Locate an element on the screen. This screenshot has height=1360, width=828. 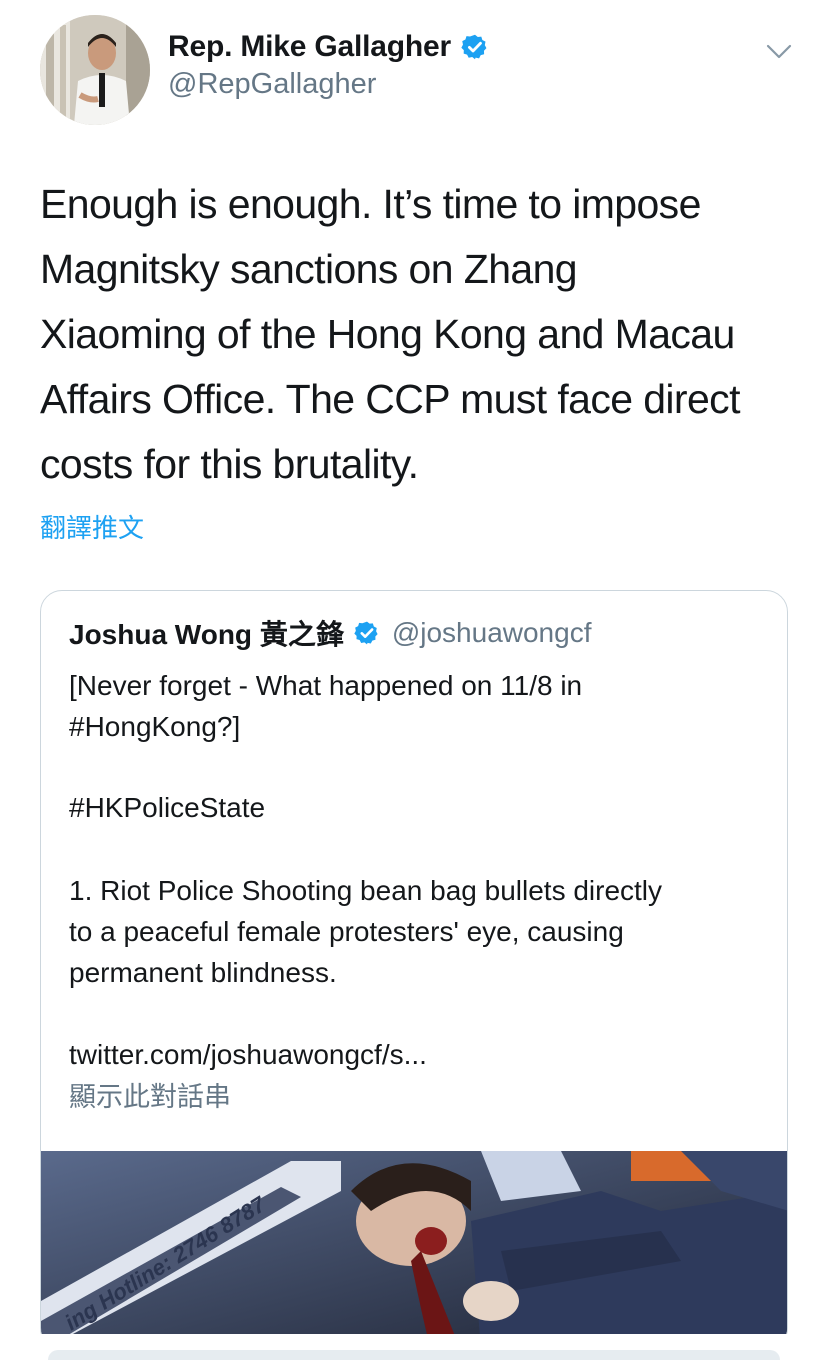
quoted-display-name: Joshua Wong 黃之鋒 is located at coordinates (206, 634).